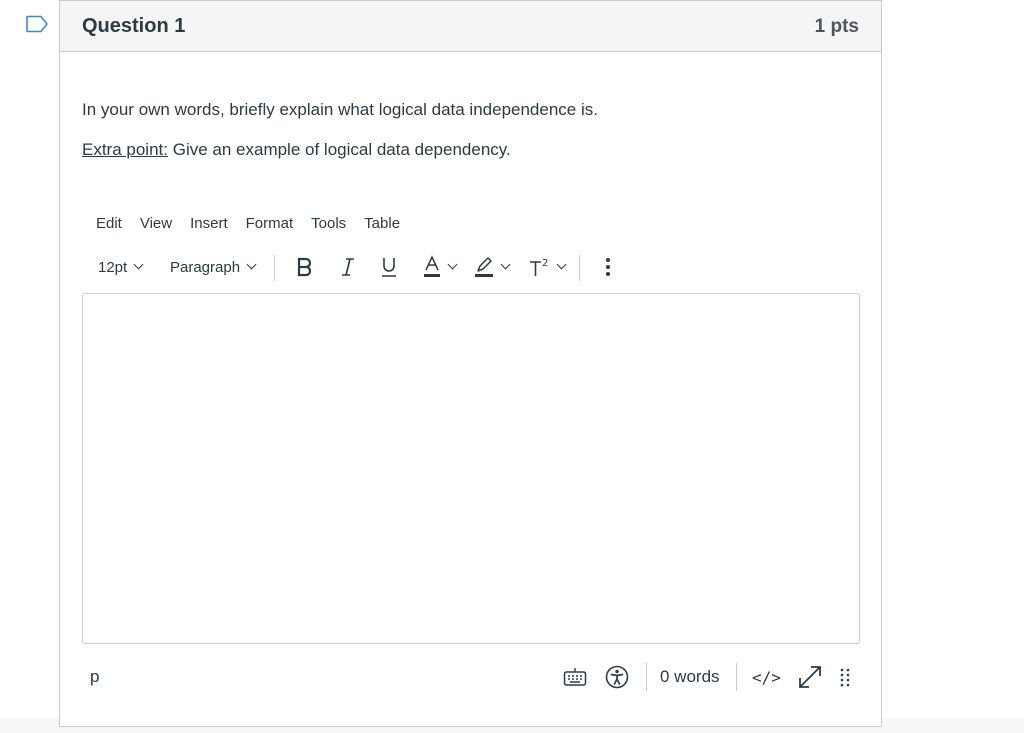 This screenshot has width=1024, height=733. I want to click on svg-text: 2, so click(545, 263).